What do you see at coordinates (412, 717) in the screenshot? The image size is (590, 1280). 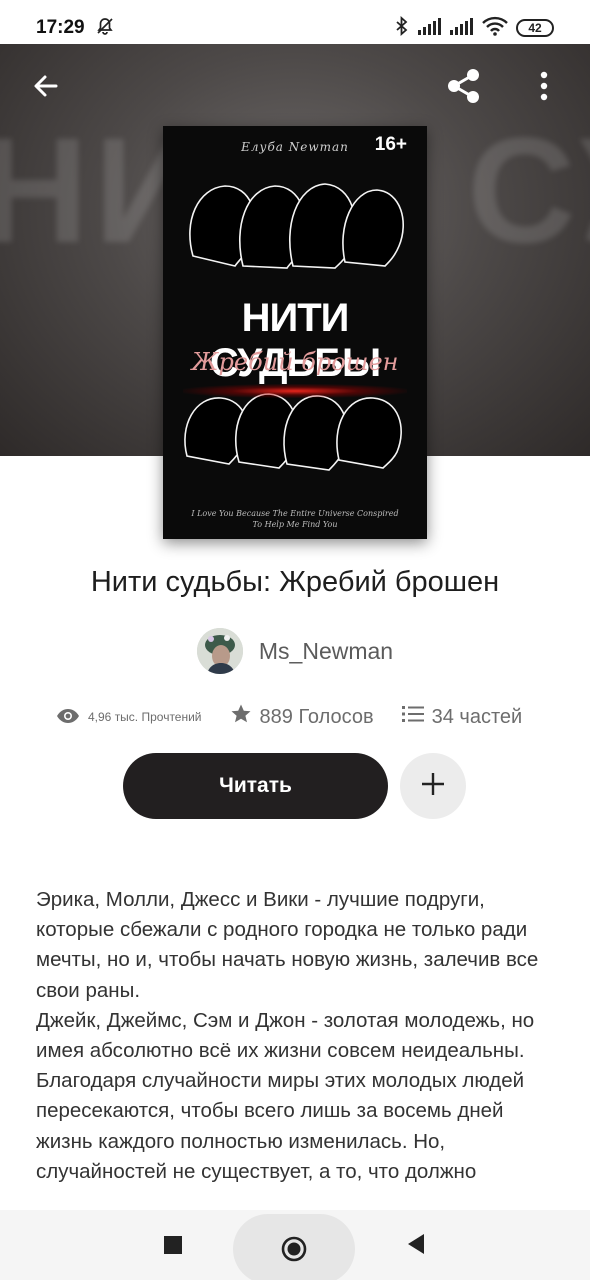 I see `list-icon` at bounding box center [412, 717].